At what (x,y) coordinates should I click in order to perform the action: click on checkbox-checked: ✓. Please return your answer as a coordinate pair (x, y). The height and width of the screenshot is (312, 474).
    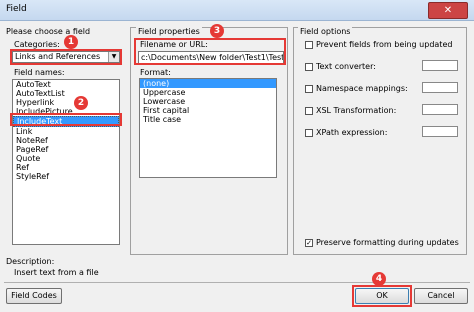
    Looking at the image, I should click on (309, 242).